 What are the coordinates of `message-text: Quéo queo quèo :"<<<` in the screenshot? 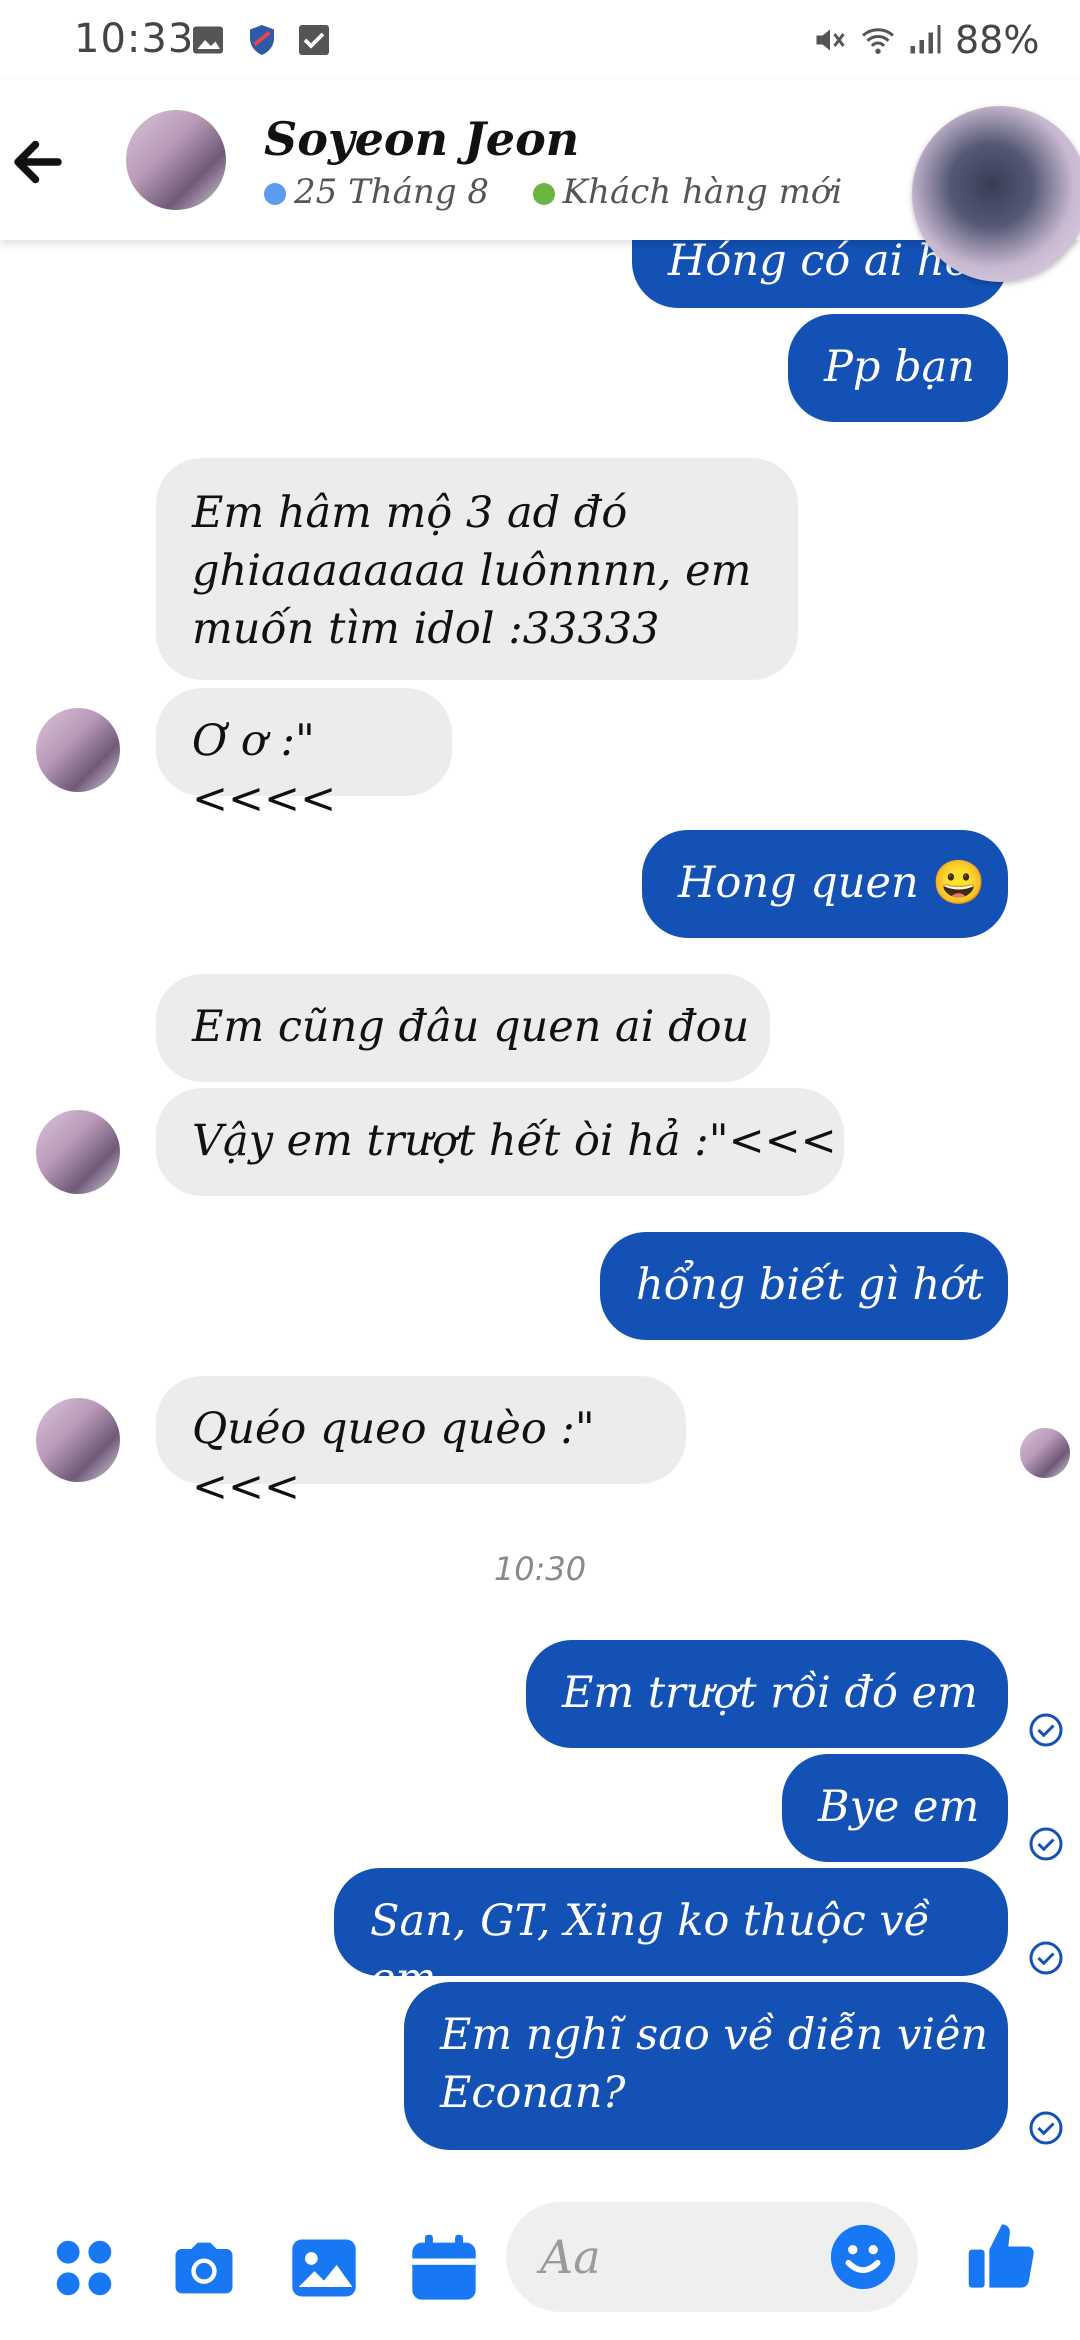 It's located at (393, 1458).